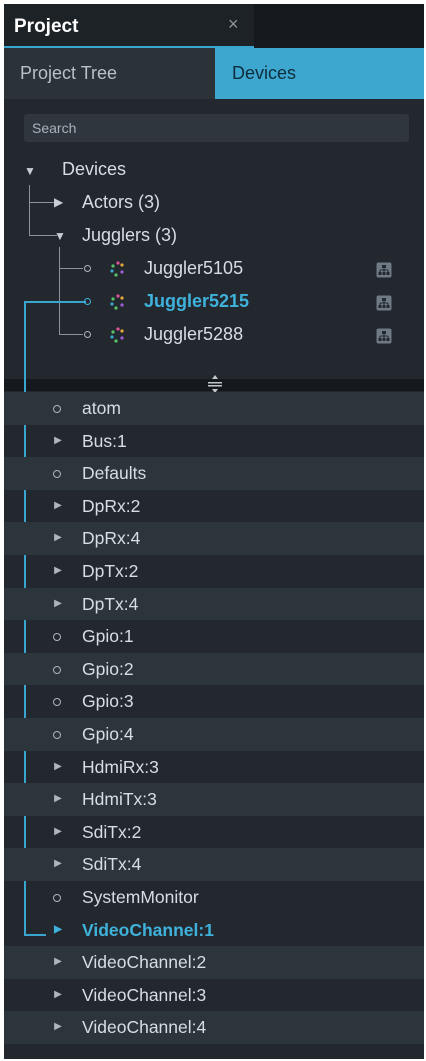 The width and height of the screenshot is (426, 1061). Describe the element at coordinates (108, 733) in the screenshot. I see `list-item-label: Gpio:4` at that location.